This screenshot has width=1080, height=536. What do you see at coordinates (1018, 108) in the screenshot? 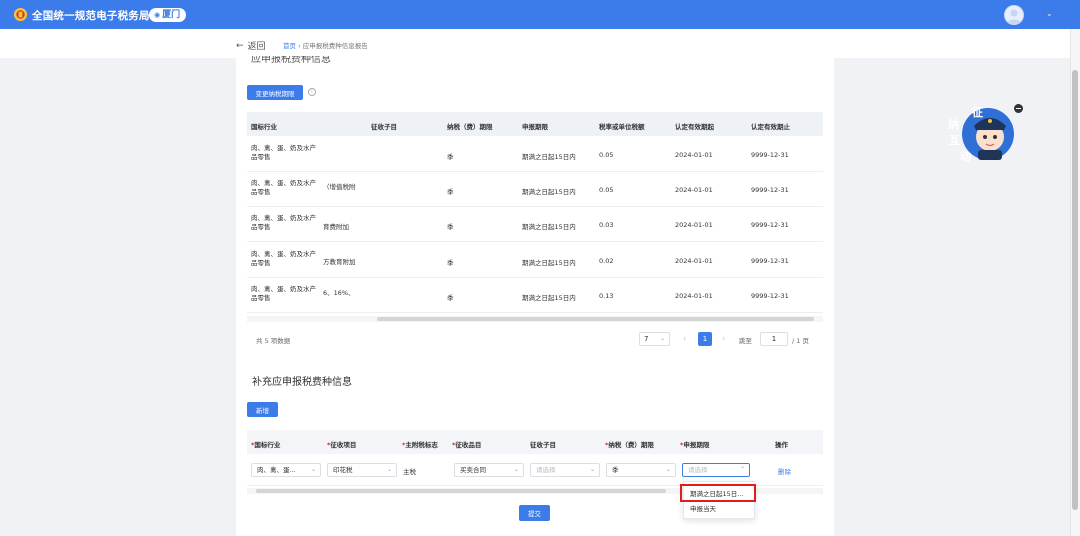
I see `mascot-close-icon` at bounding box center [1018, 108].